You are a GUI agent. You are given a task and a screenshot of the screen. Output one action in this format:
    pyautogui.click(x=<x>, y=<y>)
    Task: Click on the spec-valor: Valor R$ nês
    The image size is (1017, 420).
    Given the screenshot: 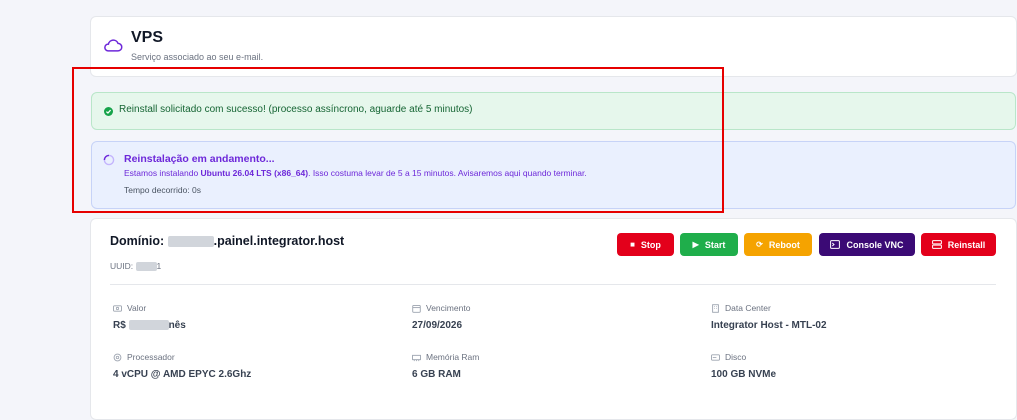 What is the action you would take?
    pyautogui.click(x=149, y=317)
    